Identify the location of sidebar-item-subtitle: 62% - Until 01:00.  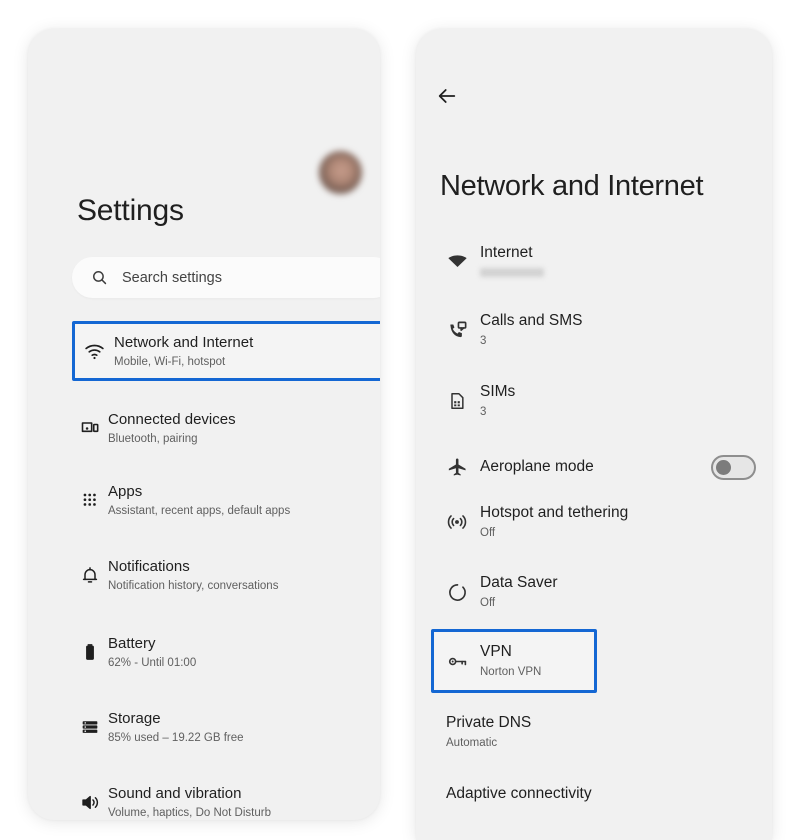
(152, 662).